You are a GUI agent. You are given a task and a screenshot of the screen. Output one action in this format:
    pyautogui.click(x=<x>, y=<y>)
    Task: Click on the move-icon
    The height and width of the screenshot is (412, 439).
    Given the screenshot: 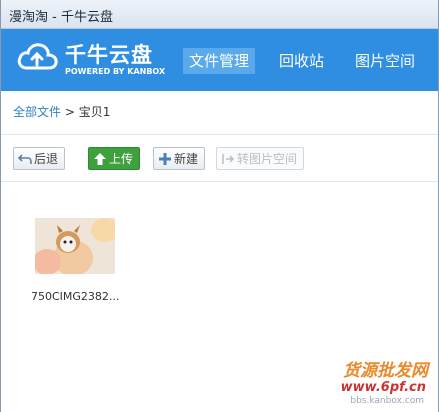 What is the action you would take?
    pyautogui.click(x=228, y=158)
    